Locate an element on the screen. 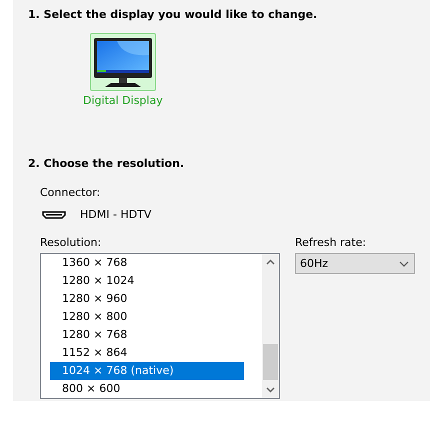 The width and height of the screenshot is (430, 429). resolution-item: 1280 × 960 is located at coordinates (147, 299).